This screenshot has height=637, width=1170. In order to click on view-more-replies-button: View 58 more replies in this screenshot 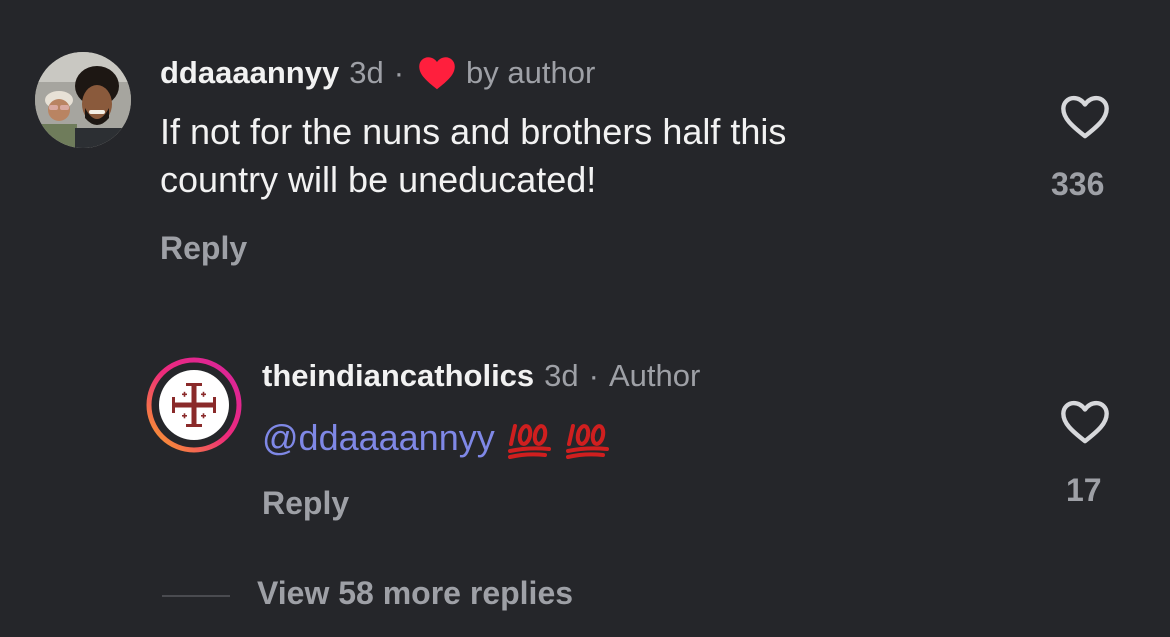, I will do `click(415, 593)`.